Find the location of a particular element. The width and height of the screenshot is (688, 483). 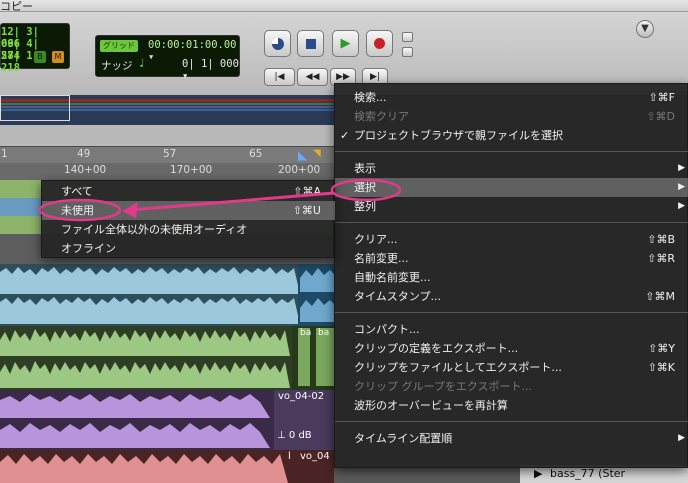

annotation-arrowhead is located at coordinates (130, 210).